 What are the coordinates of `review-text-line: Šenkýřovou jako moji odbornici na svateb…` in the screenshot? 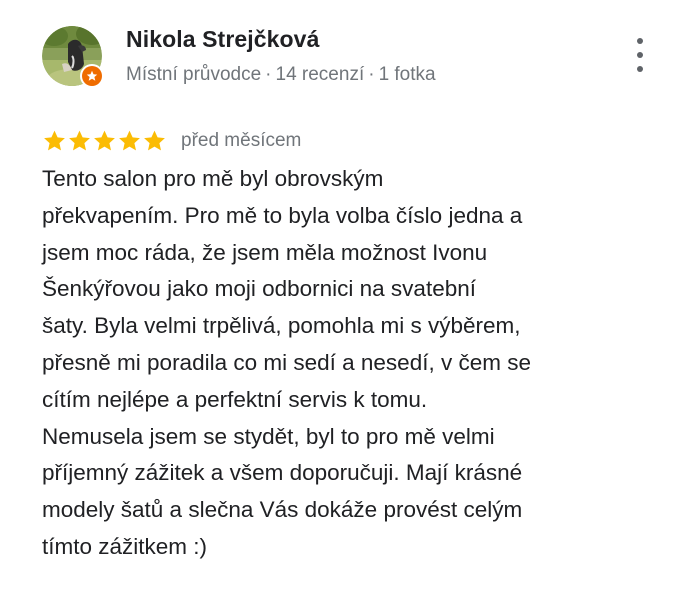 It's located at (259, 289).